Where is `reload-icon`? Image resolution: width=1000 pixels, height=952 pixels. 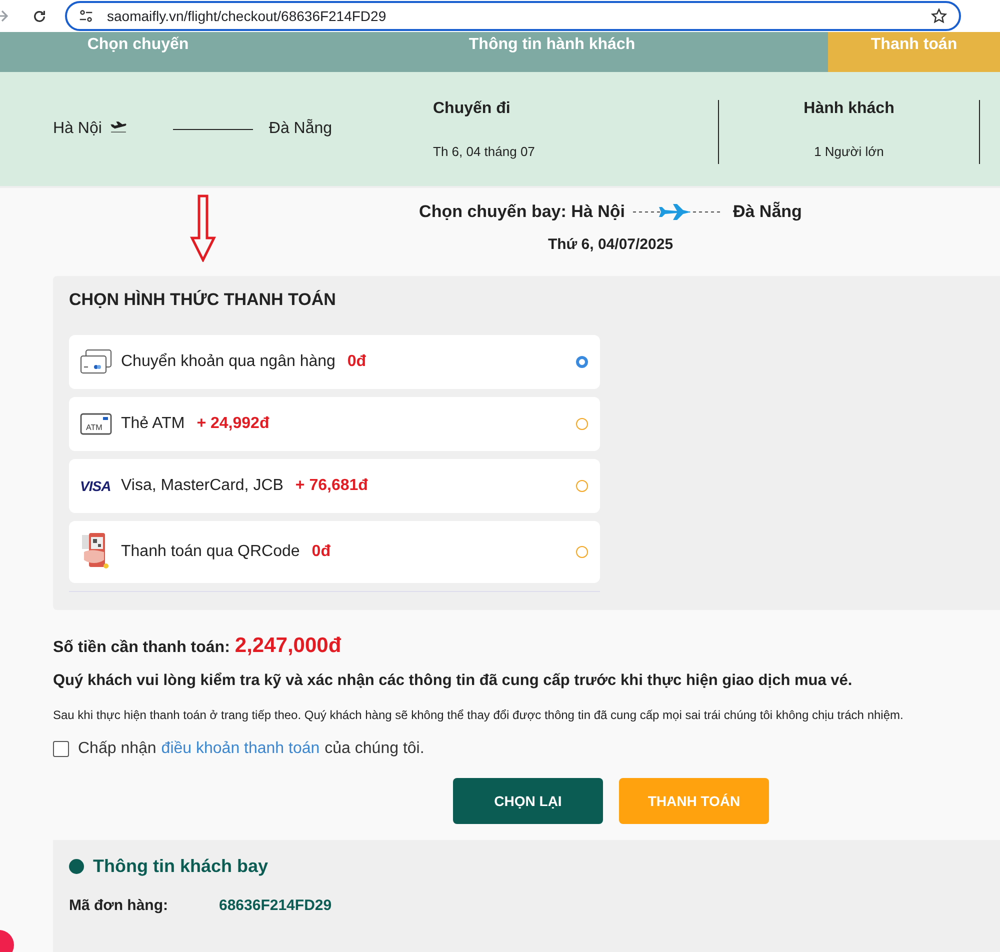
reload-icon is located at coordinates (39, 16).